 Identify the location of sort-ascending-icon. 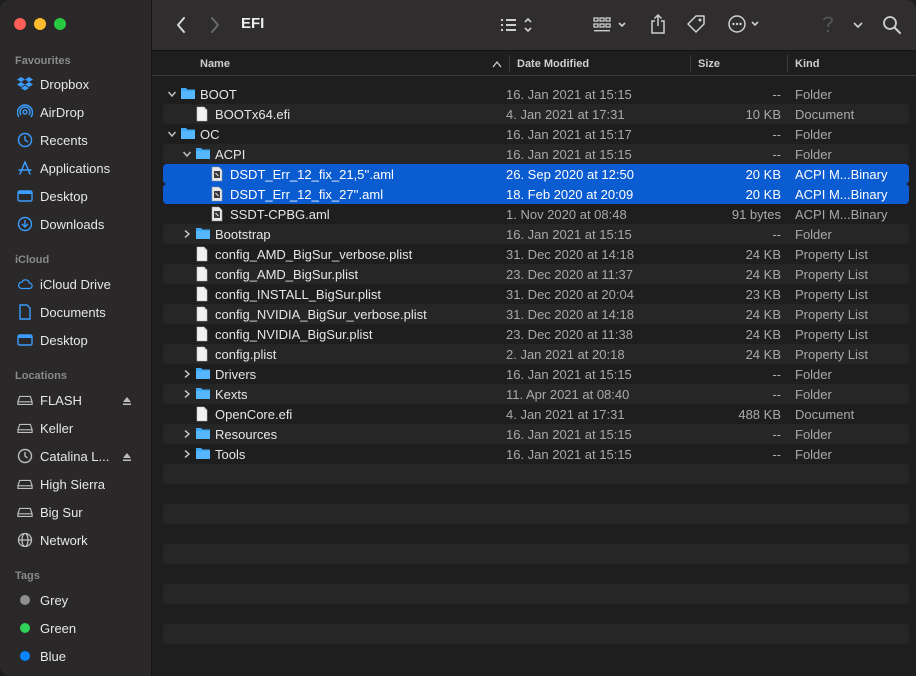
(497, 64).